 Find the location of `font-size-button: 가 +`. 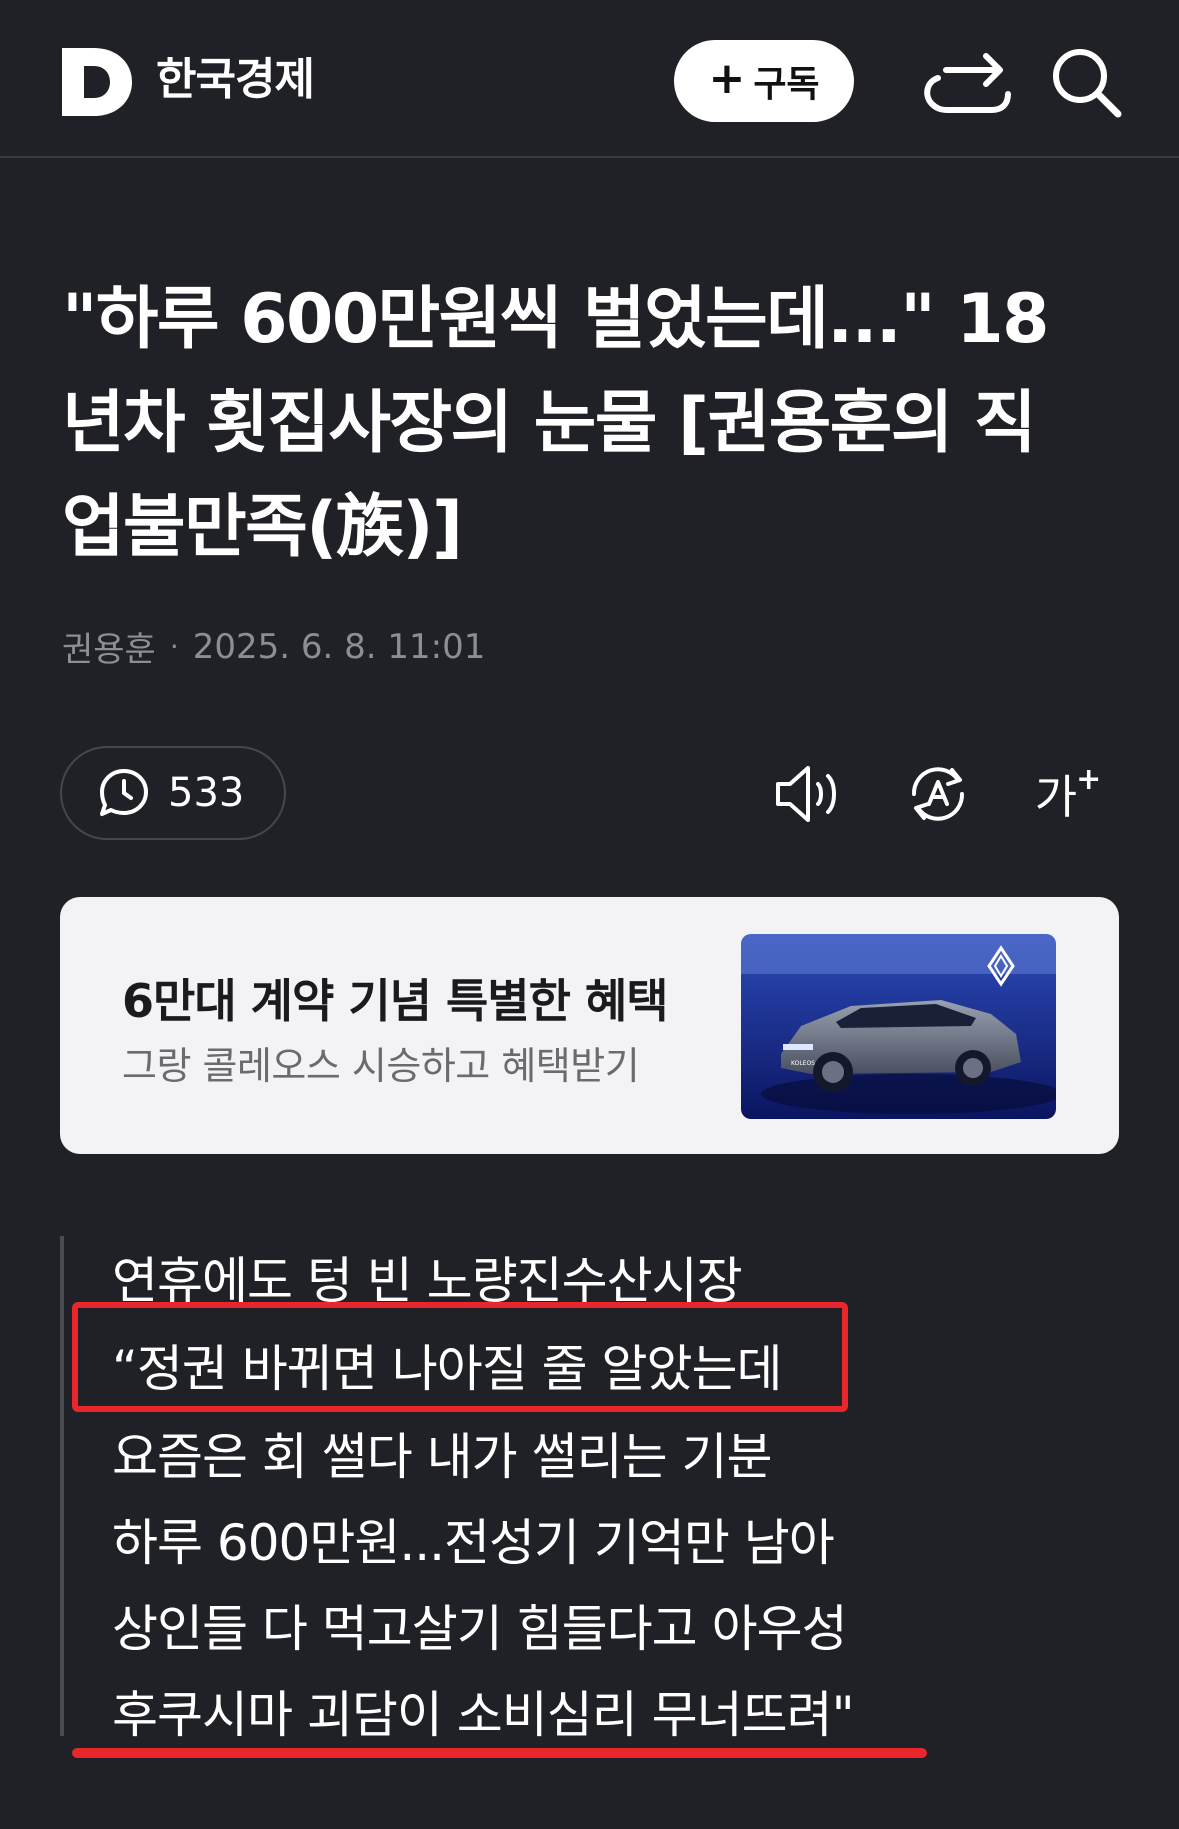

font-size-button: 가 + is located at coordinates (1068, 794).